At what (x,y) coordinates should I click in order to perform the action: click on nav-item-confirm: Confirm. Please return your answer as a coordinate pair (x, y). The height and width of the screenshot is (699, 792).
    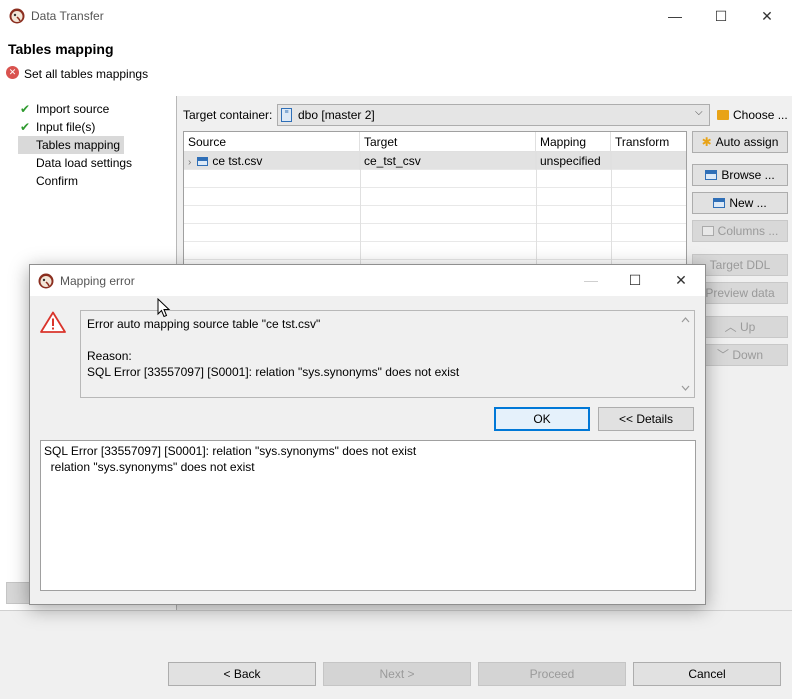
    Looking at the image, I should click on (50, 181).